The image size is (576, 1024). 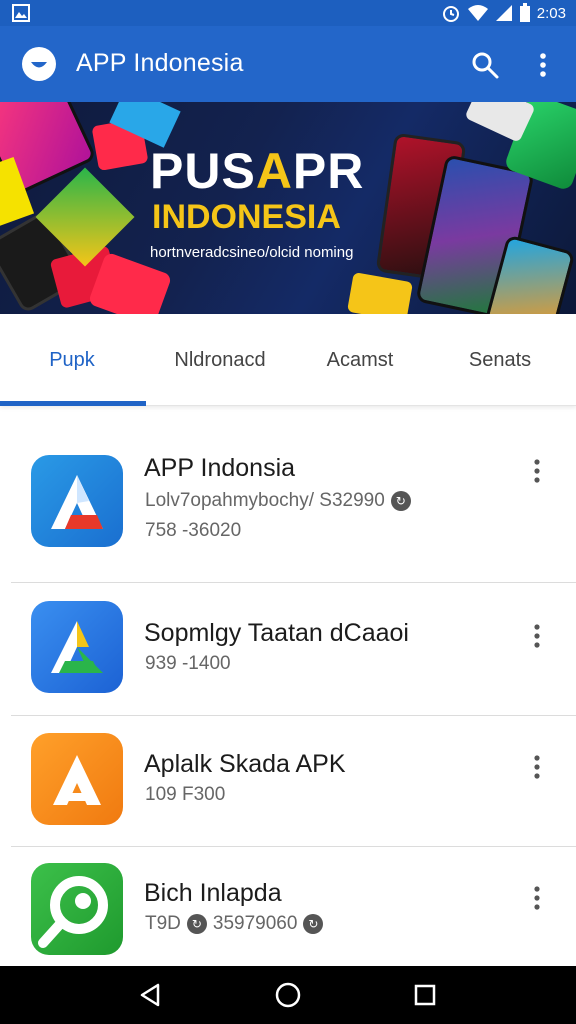 What do you see at coordinates (245, 764) in the screenshot?
I see `app-name: Aplalk Skada APK` at bounding box center [245, 764].